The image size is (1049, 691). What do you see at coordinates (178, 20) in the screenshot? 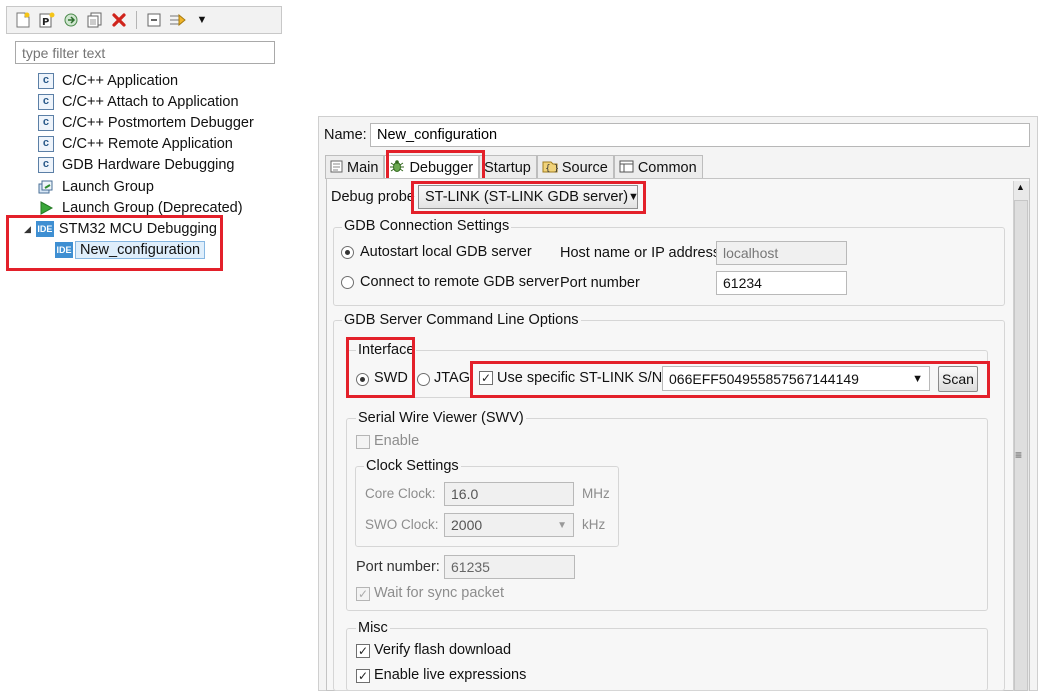
I see `filter-icon` at bounding box center [178, 20].